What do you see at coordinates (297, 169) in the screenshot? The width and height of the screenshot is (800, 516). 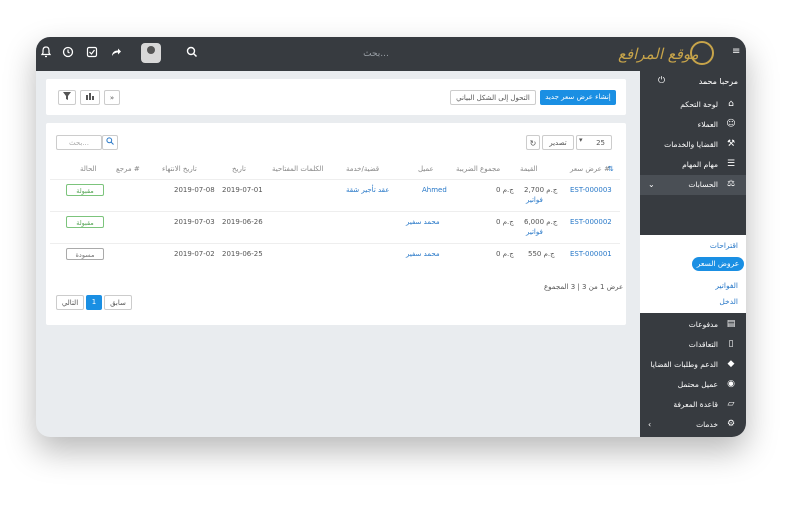 I see `th-keywords: الكلمات المفتاحية` at bounding box center [297, 169].